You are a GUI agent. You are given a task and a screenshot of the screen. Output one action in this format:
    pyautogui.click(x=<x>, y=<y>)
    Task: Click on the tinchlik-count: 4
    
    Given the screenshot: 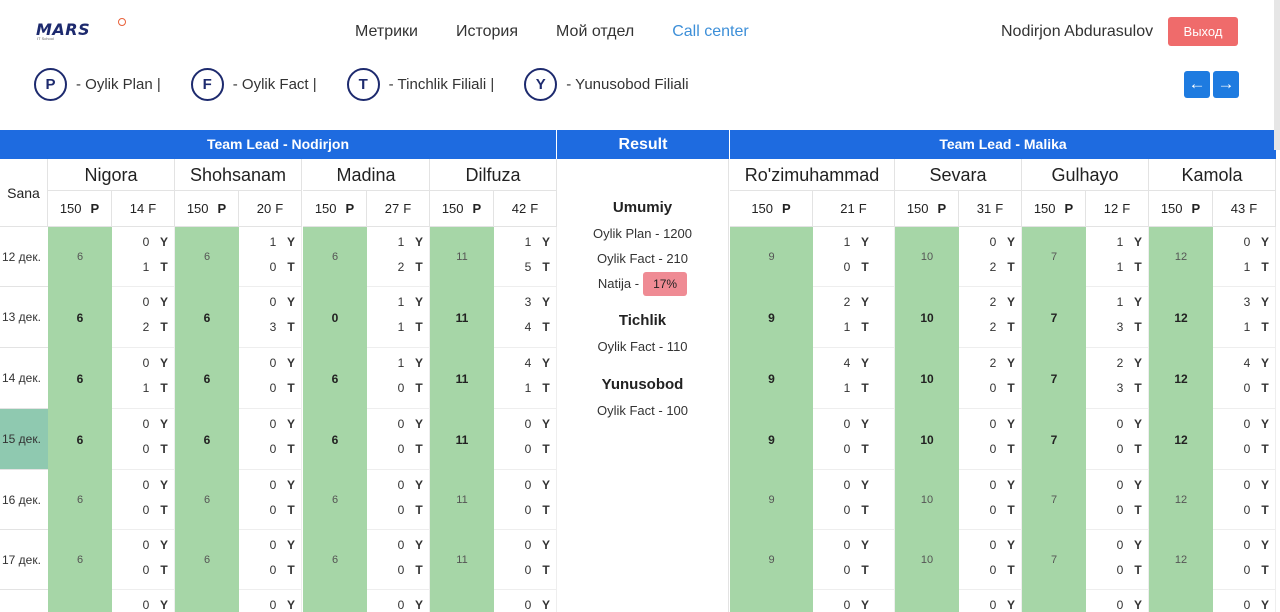 What is the action you would take?
    pyautogui.click(x=528, y=327)
    